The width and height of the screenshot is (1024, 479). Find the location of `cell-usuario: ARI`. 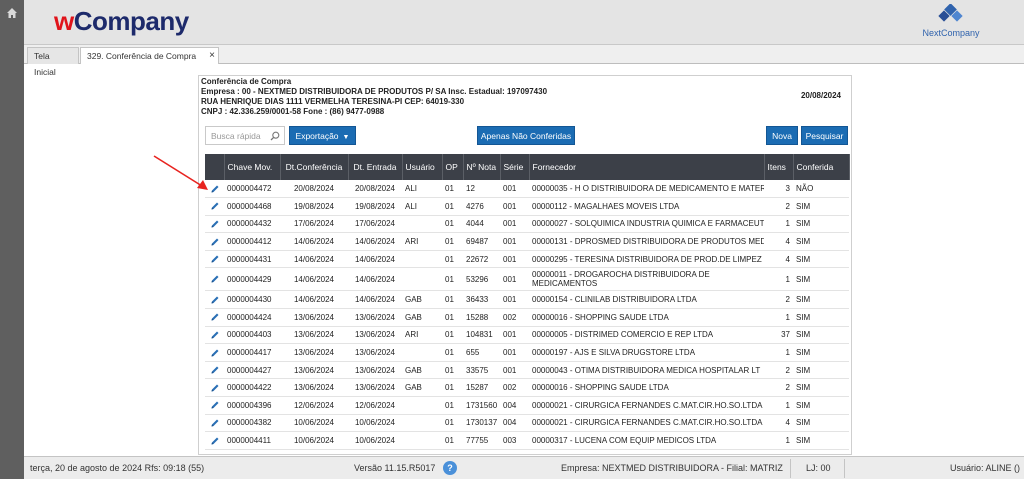

cell-usuario: ARI is located at coordinates (422, 335).